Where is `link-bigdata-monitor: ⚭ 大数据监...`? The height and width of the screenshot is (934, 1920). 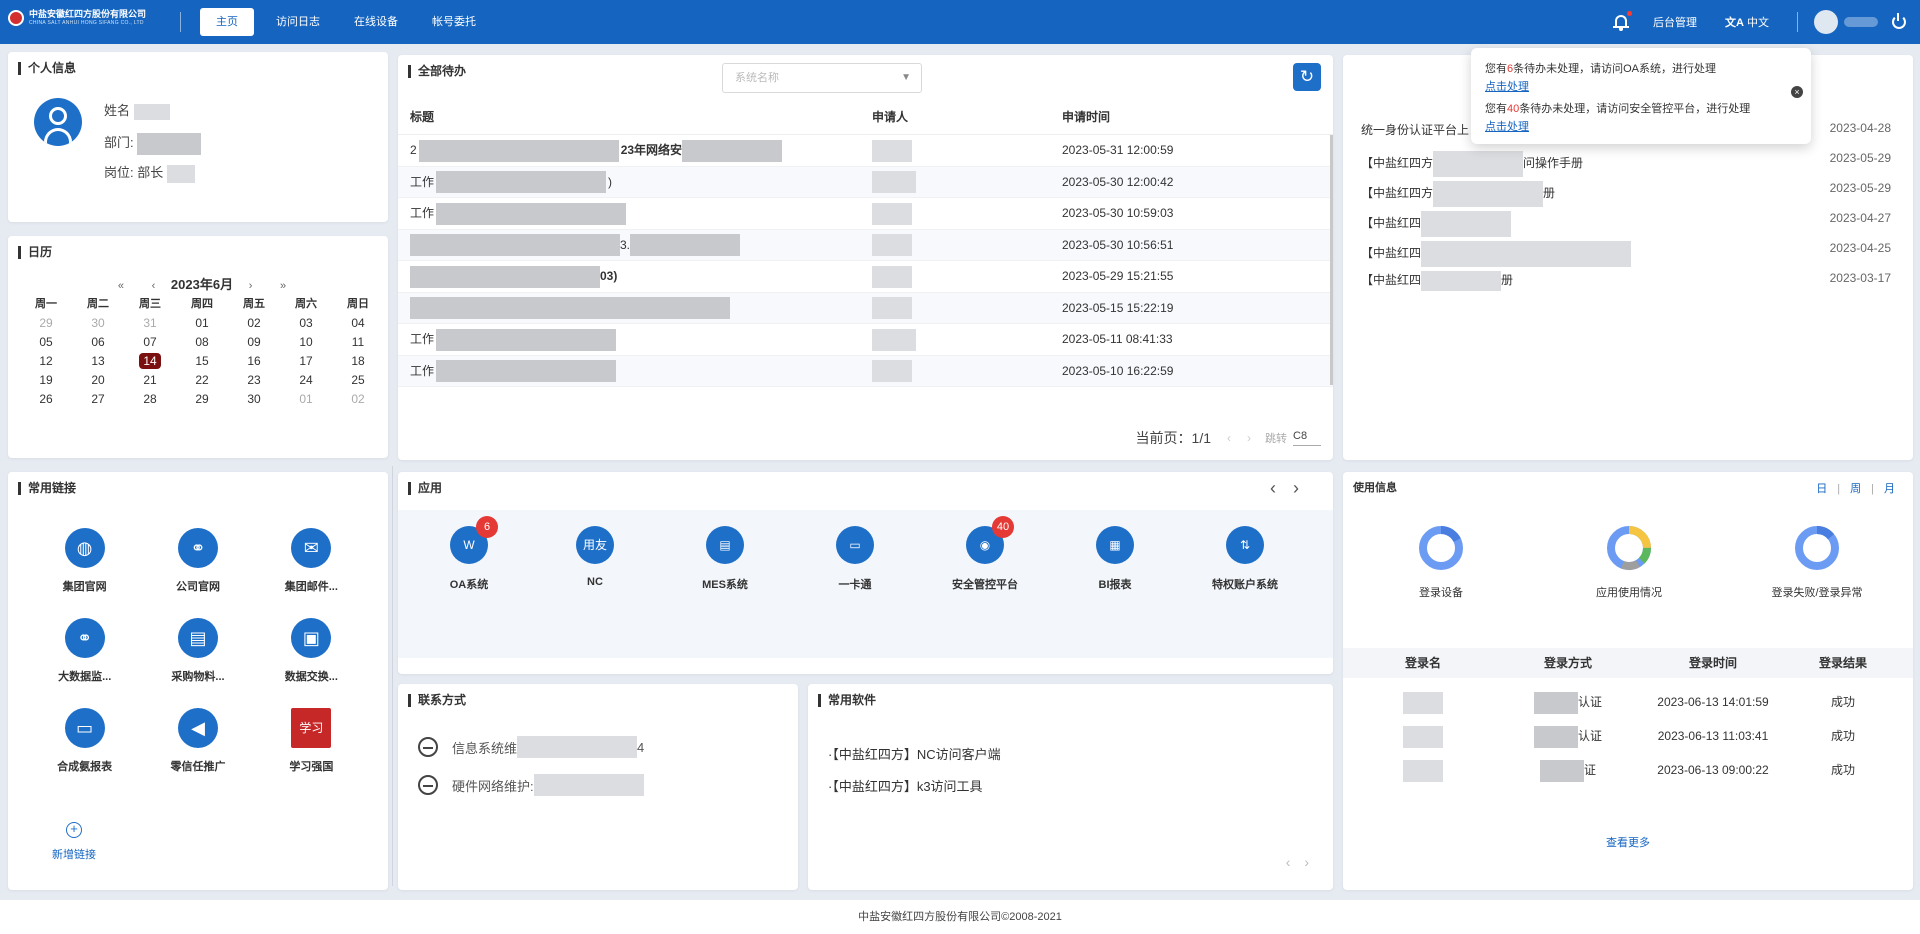
link-bigdata-monitor: ⚭ 大数据监... is located at coordinates (84, 651).